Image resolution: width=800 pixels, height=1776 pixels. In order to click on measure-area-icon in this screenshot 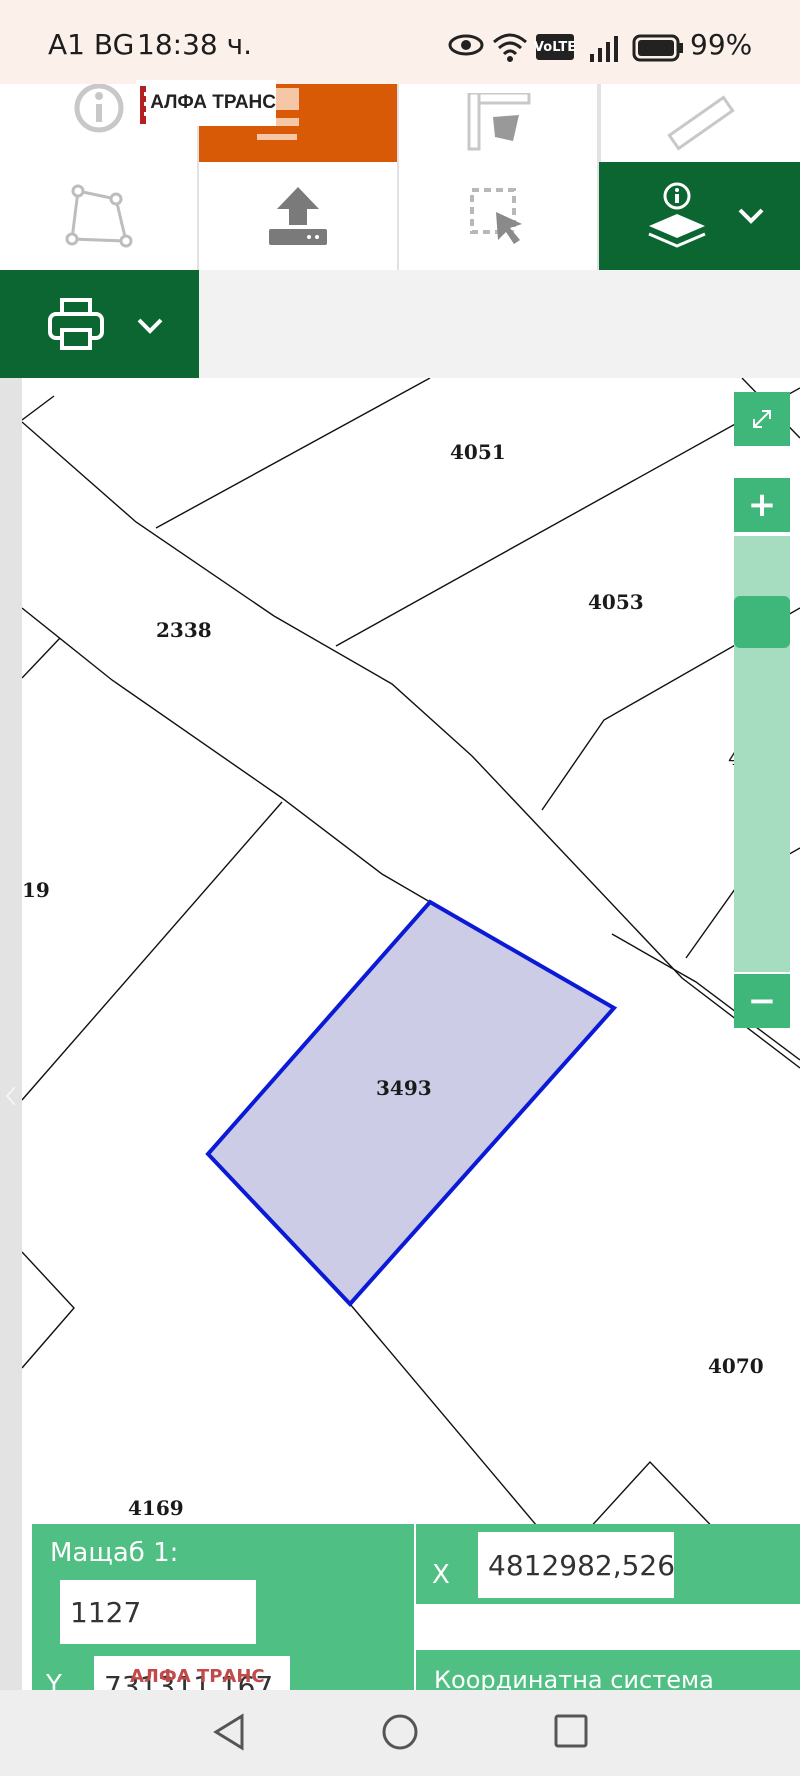, I will do `click(499, 122)`.